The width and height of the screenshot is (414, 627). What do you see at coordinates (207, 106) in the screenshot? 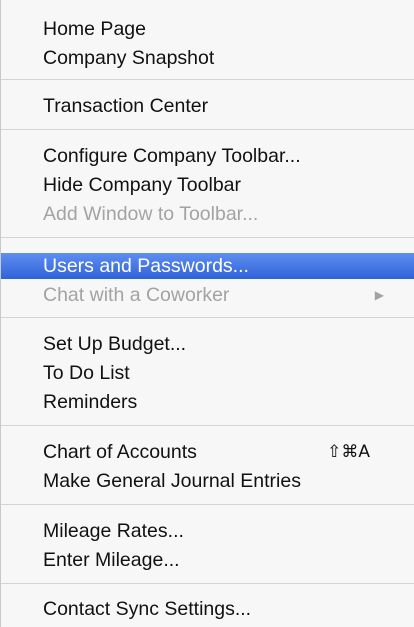
I see `menu-item-transaction-center: Transaction Center` at bounding box center [207, 106].